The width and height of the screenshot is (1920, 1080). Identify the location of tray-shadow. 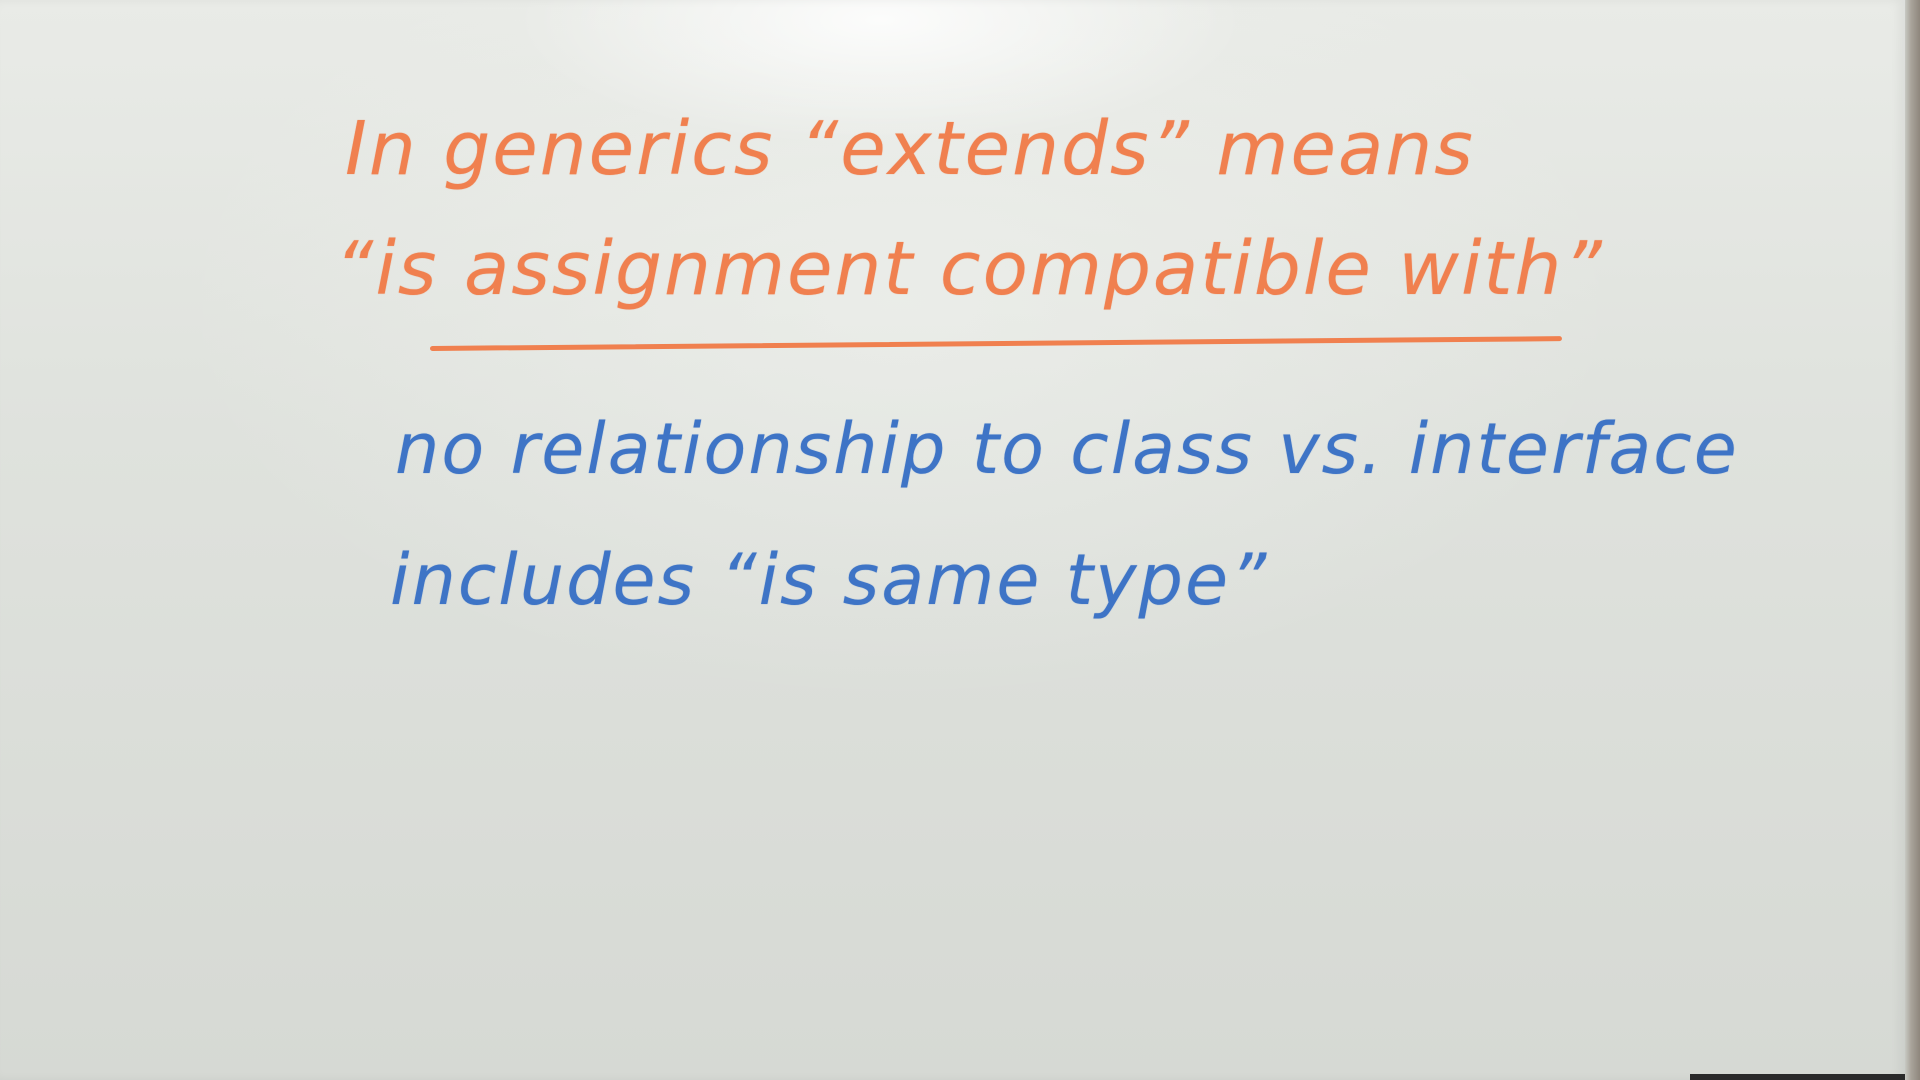
(1797, 1077).